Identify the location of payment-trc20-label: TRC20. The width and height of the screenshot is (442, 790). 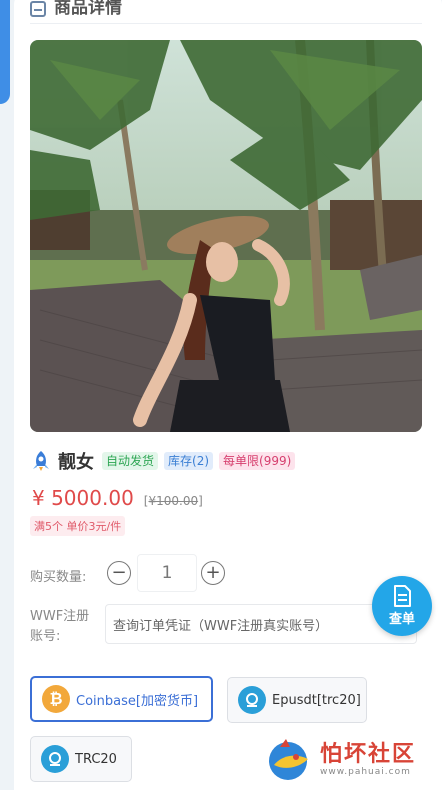
(96, 759).